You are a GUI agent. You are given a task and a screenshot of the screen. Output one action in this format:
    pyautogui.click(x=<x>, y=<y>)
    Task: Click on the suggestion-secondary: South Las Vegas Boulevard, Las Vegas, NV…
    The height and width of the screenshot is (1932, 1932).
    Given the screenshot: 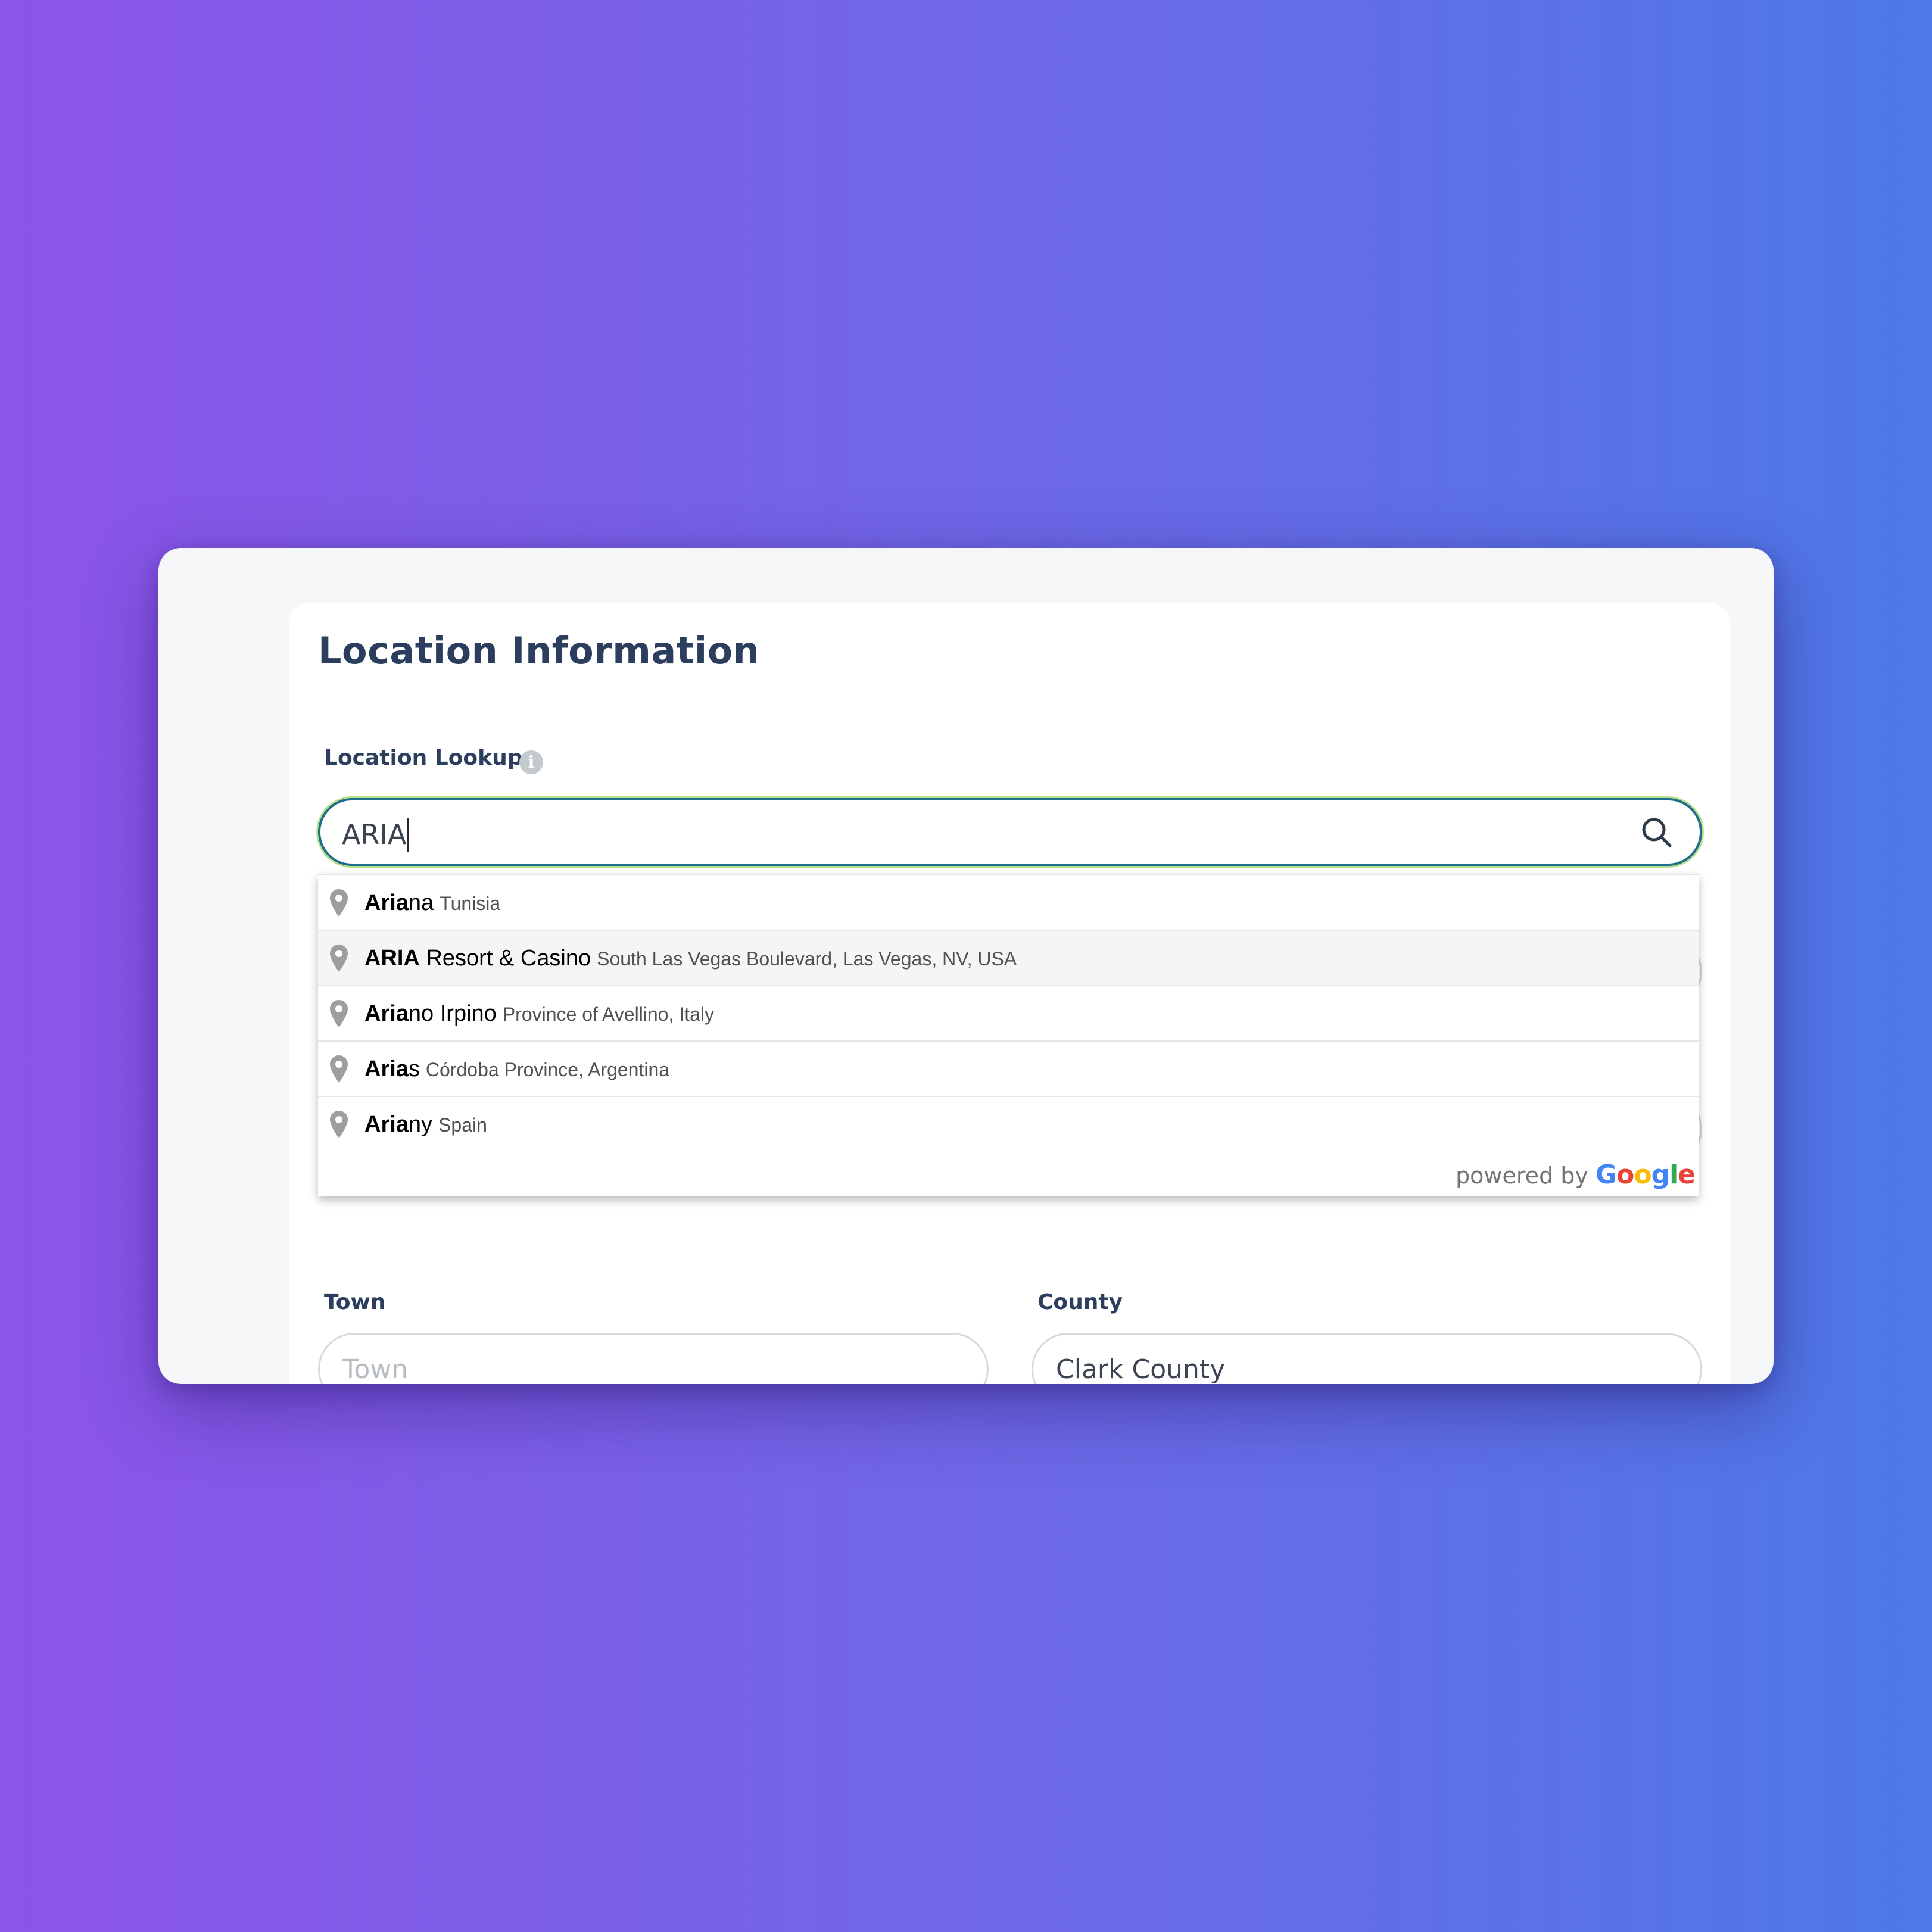 What is the action you would take?
    pyautogui.click(x=807, y=959)
    